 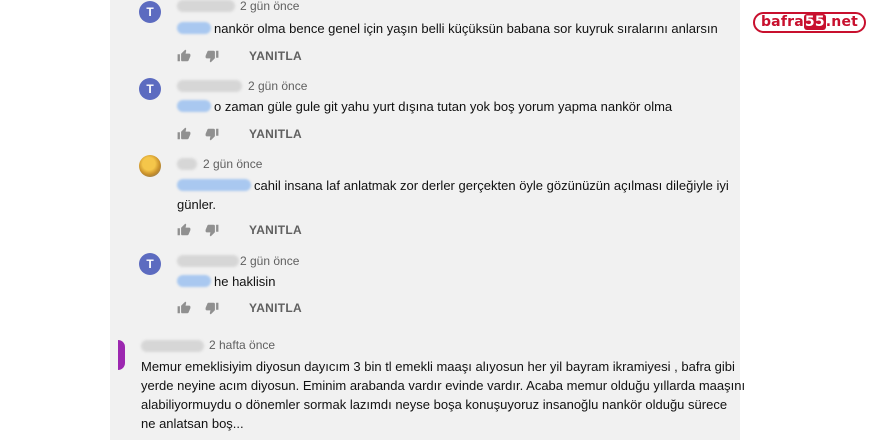 What do you see at coordinates (782, 22) in the screenshot?
I see `logo-text-part1: bafra` at bounding box center [782, 22].